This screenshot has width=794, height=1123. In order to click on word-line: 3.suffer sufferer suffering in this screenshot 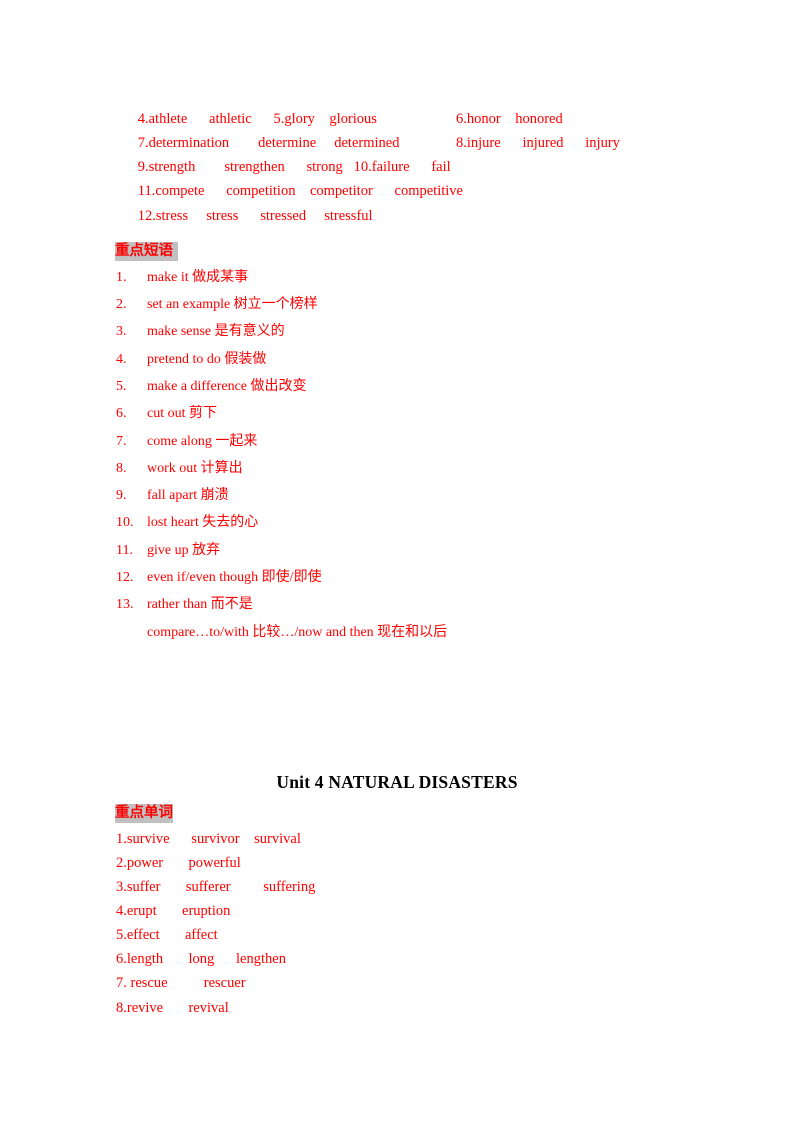, I will do `click(216, 887)`.